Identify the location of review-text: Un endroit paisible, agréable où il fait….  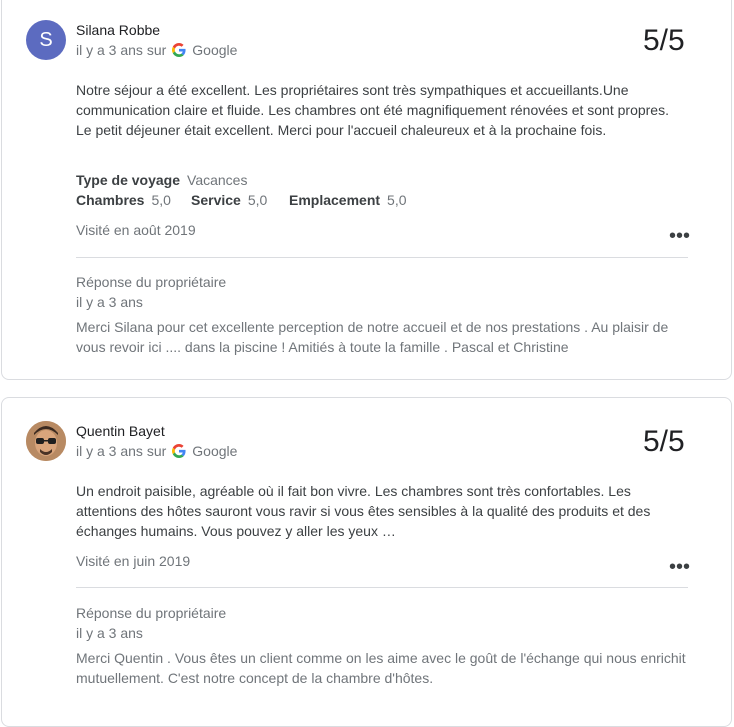
(363, 511).